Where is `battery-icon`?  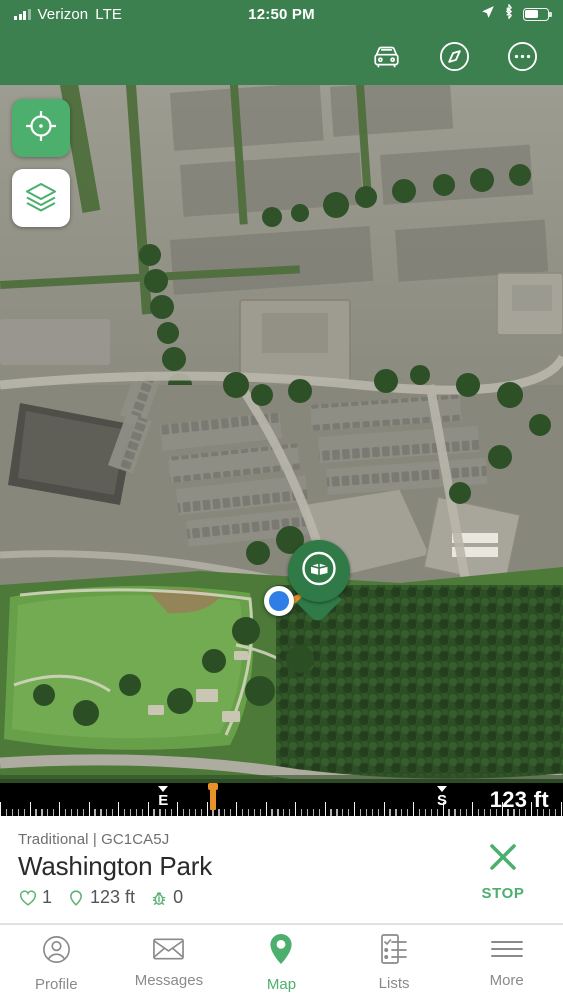
battery-icon is located at coordinates (537, 14).